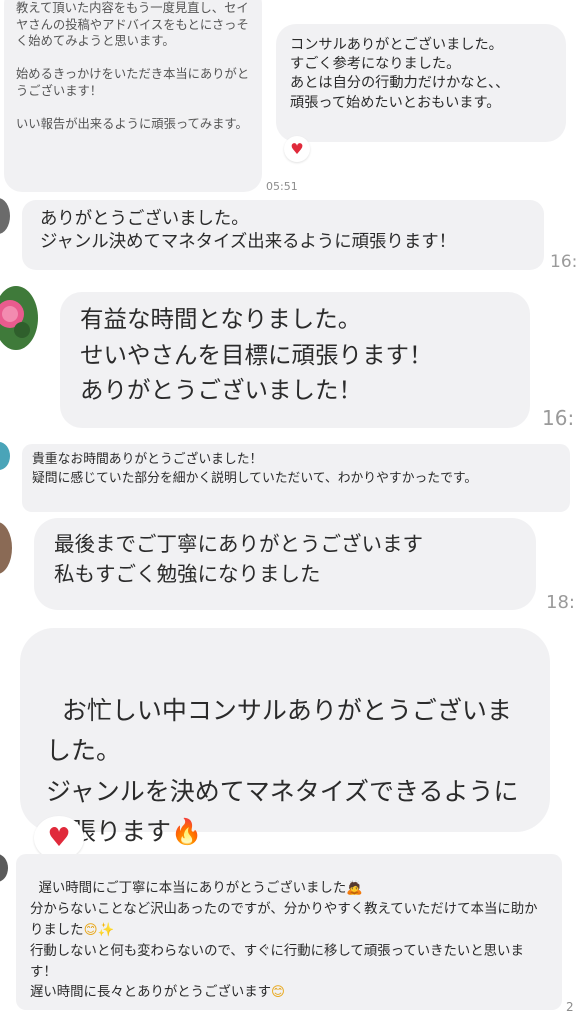  What do you see at coordinates (570, 1007) in the screenshot?
I see `message-timestamp: 2` at bounding box center [570, 1007].